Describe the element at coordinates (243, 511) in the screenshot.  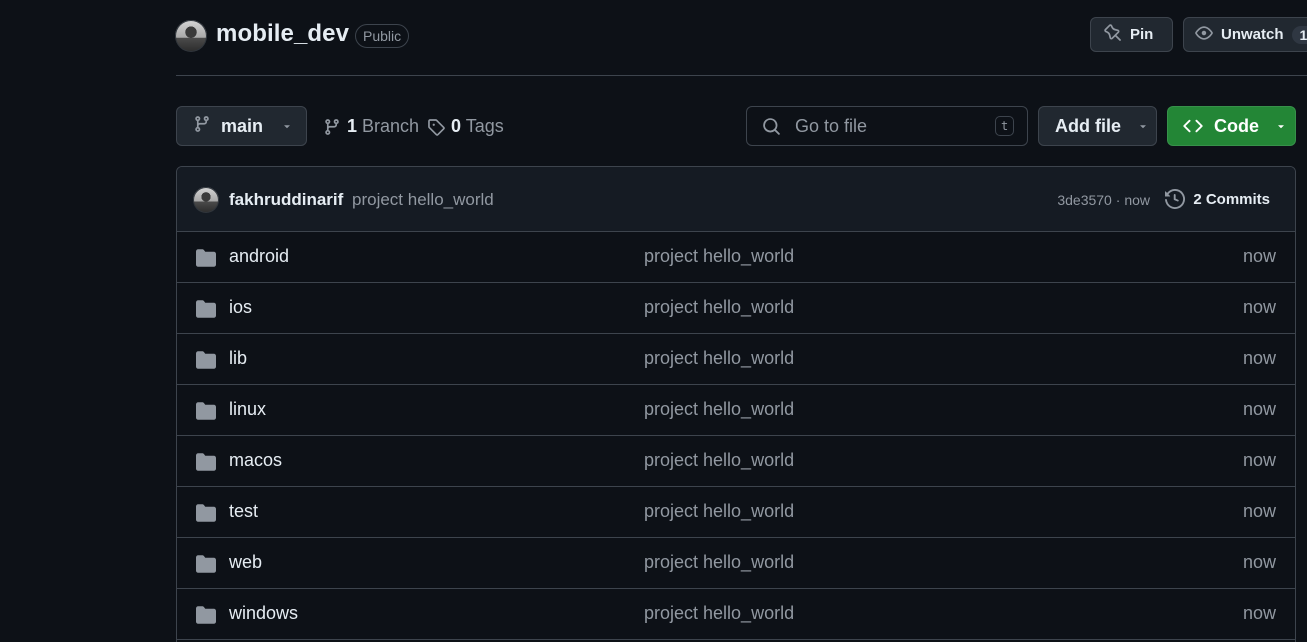
I see `file-name: test` at that location.